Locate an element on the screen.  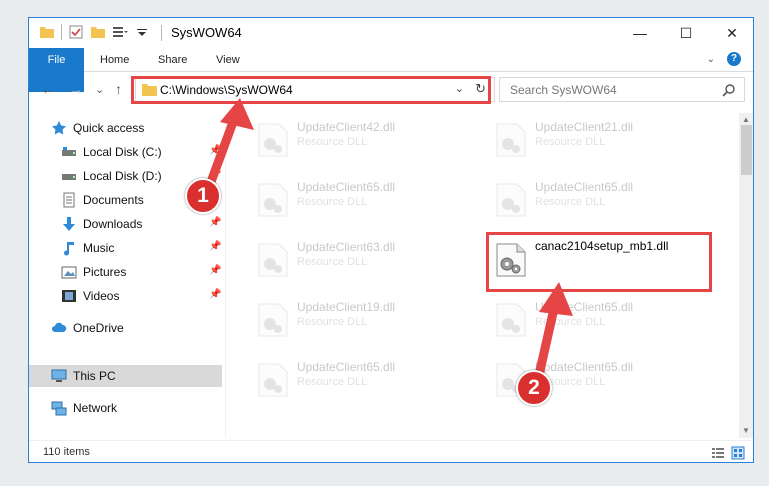
sidebar-item-label: This PC is located at coordinates (94, 376).